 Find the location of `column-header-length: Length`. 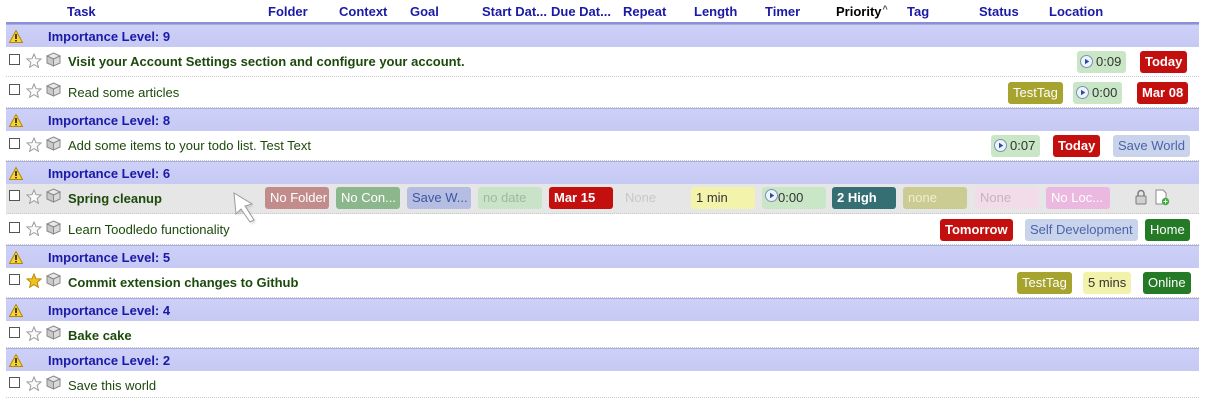

column-header-length: Length is located at coordinates (715, 11).